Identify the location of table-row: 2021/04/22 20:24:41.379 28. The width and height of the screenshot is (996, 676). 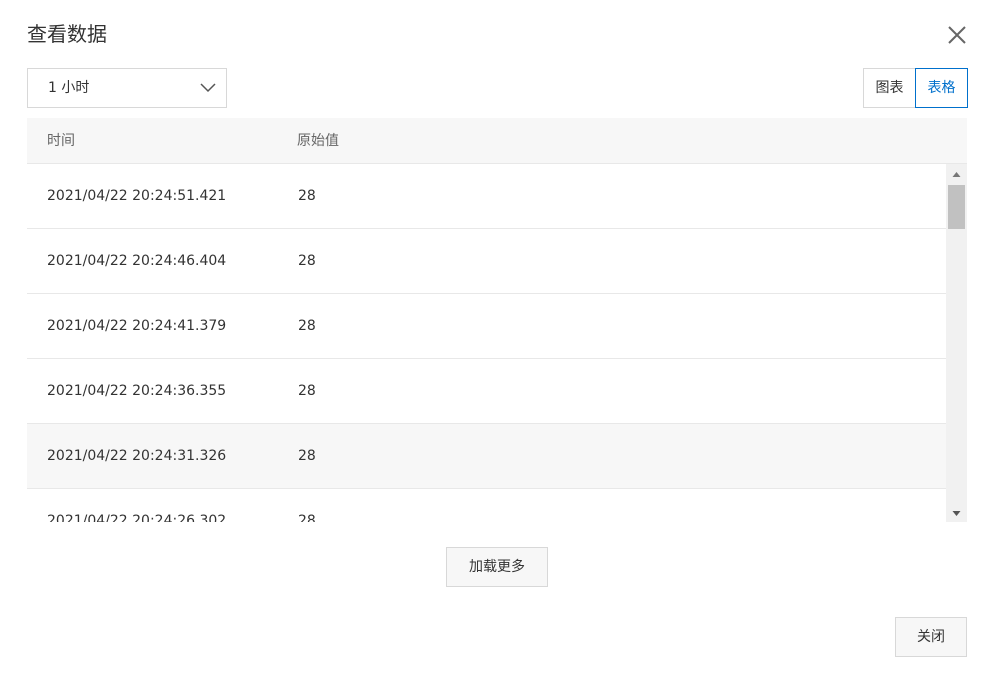
(486, 326).